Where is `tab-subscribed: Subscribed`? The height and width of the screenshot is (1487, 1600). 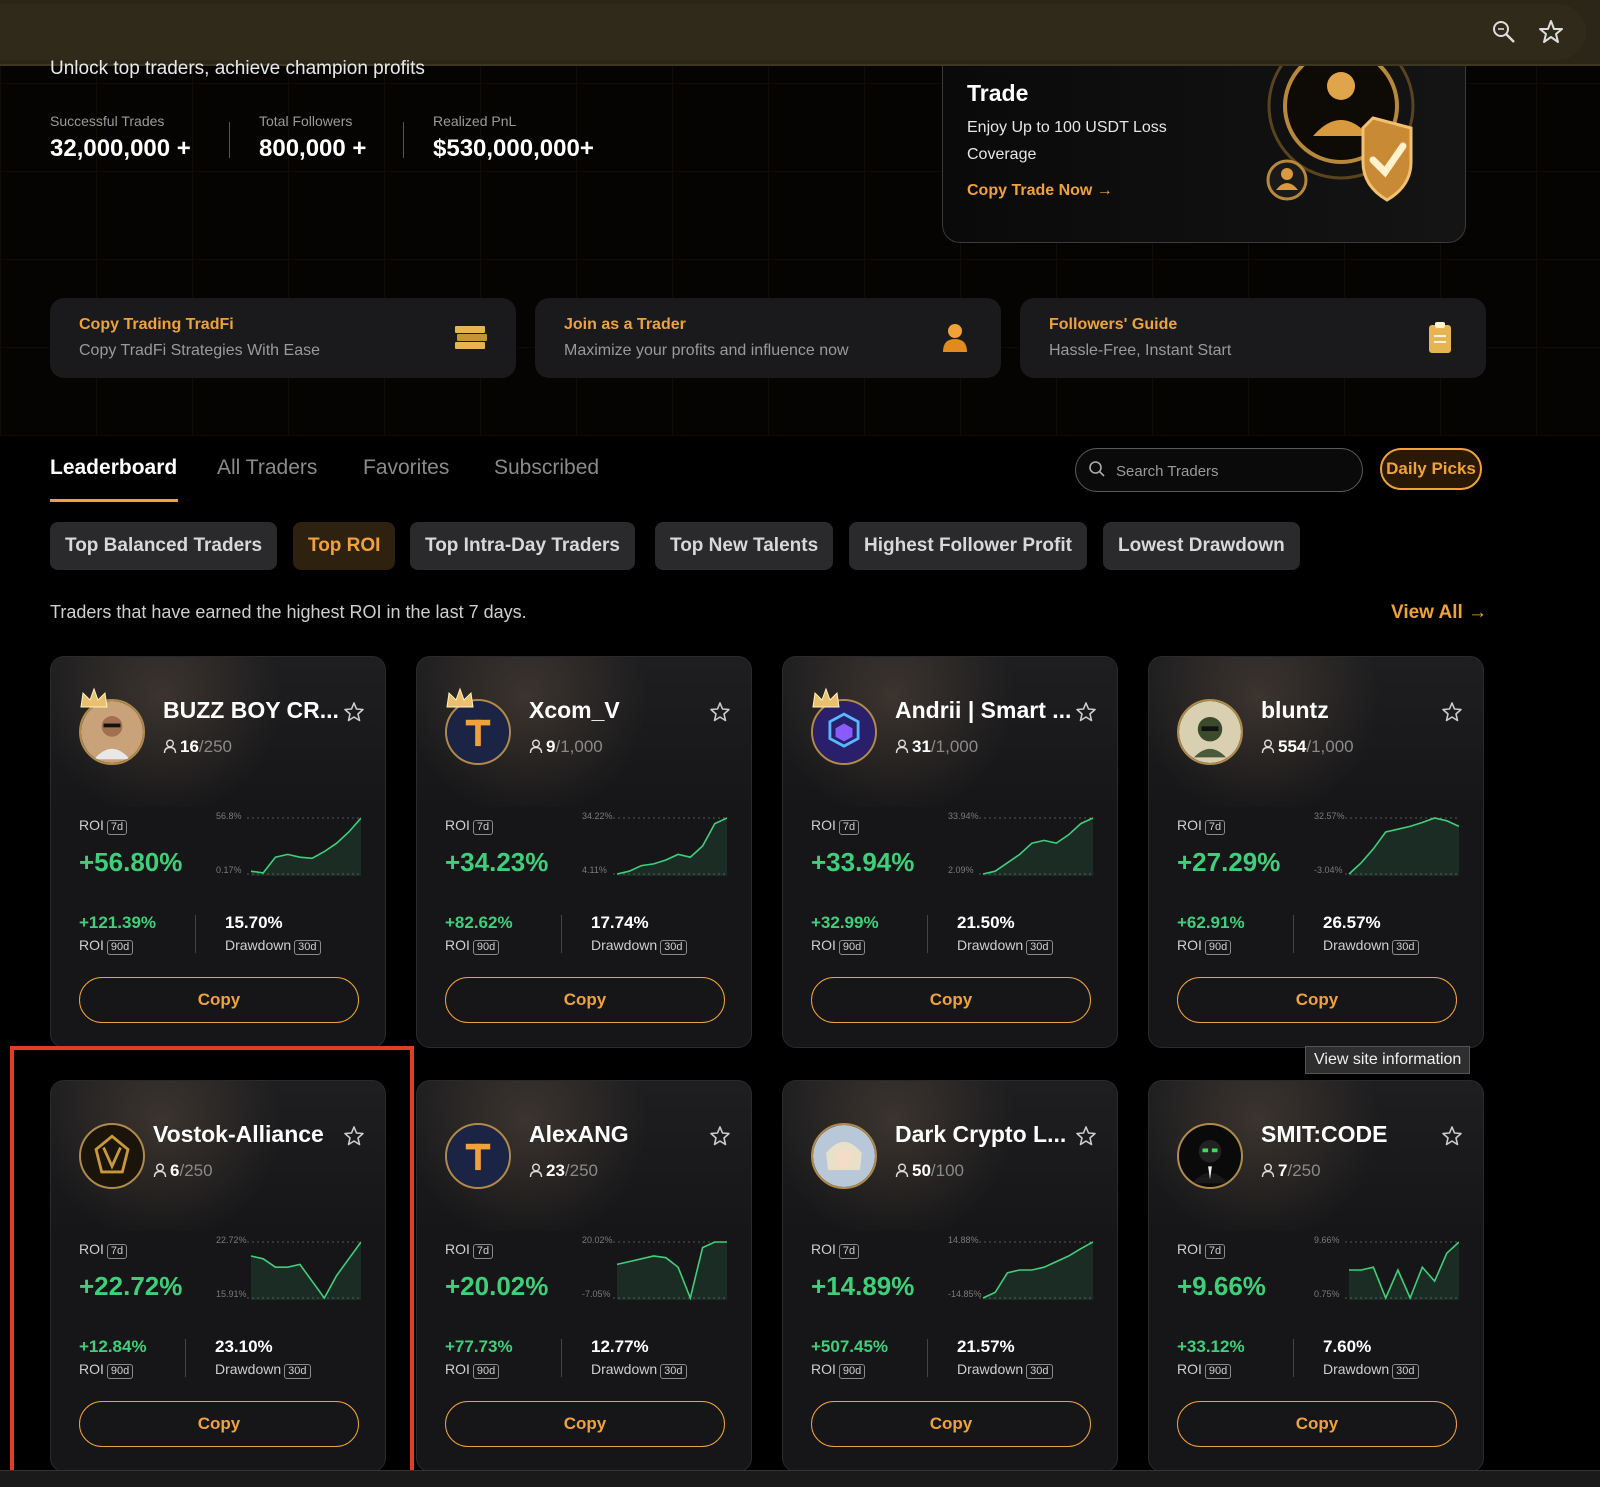
tab-subscribed: Subscribed is located at coordinates (546, 468).